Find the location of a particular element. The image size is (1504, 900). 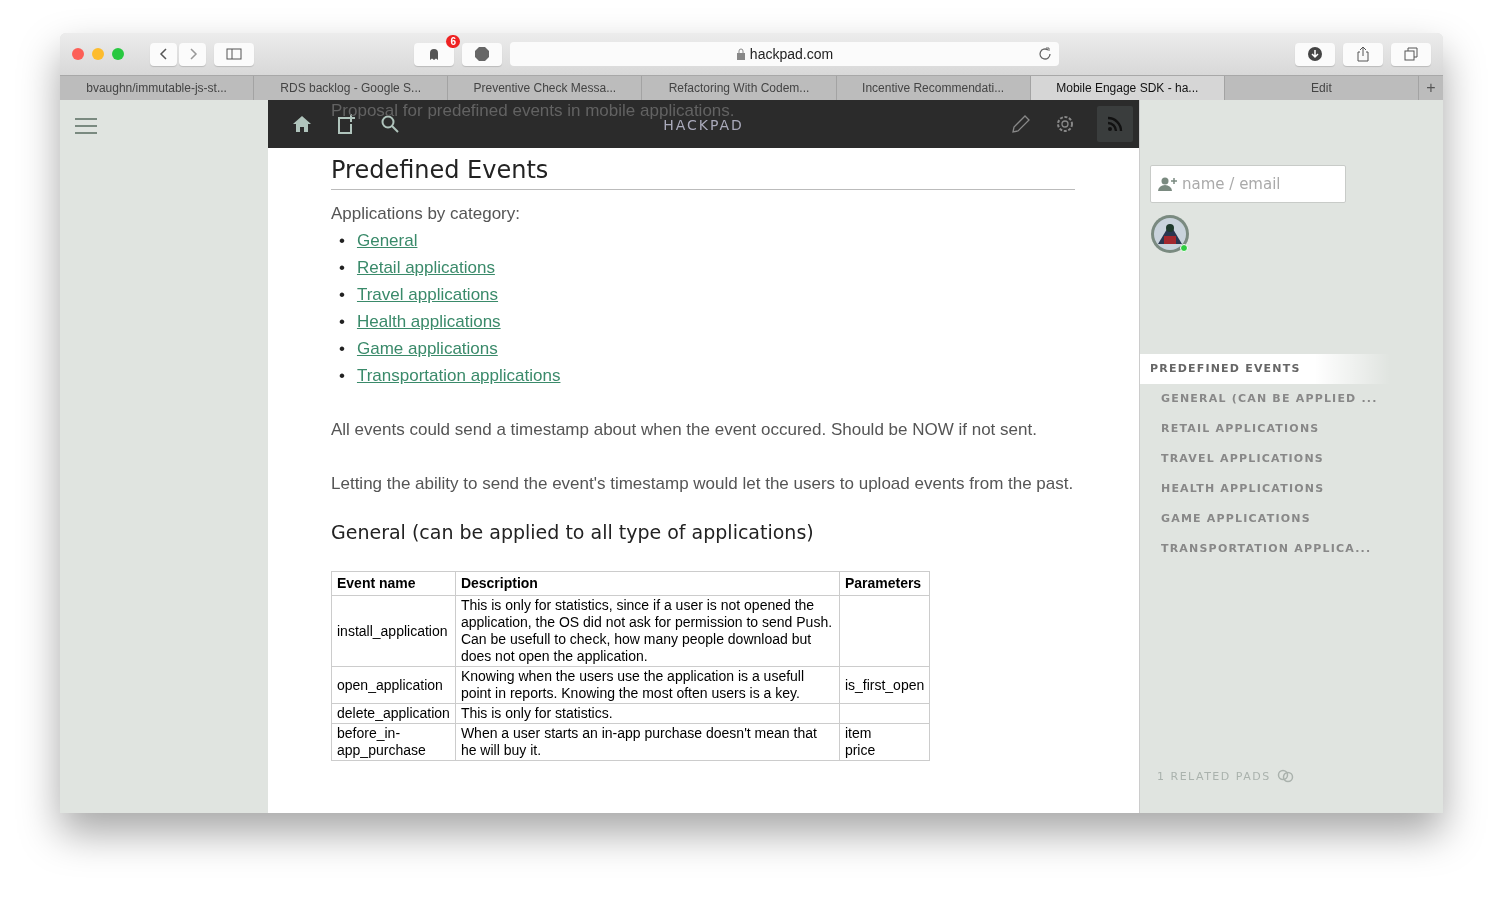

back-button is located at coordinates (163, 54).